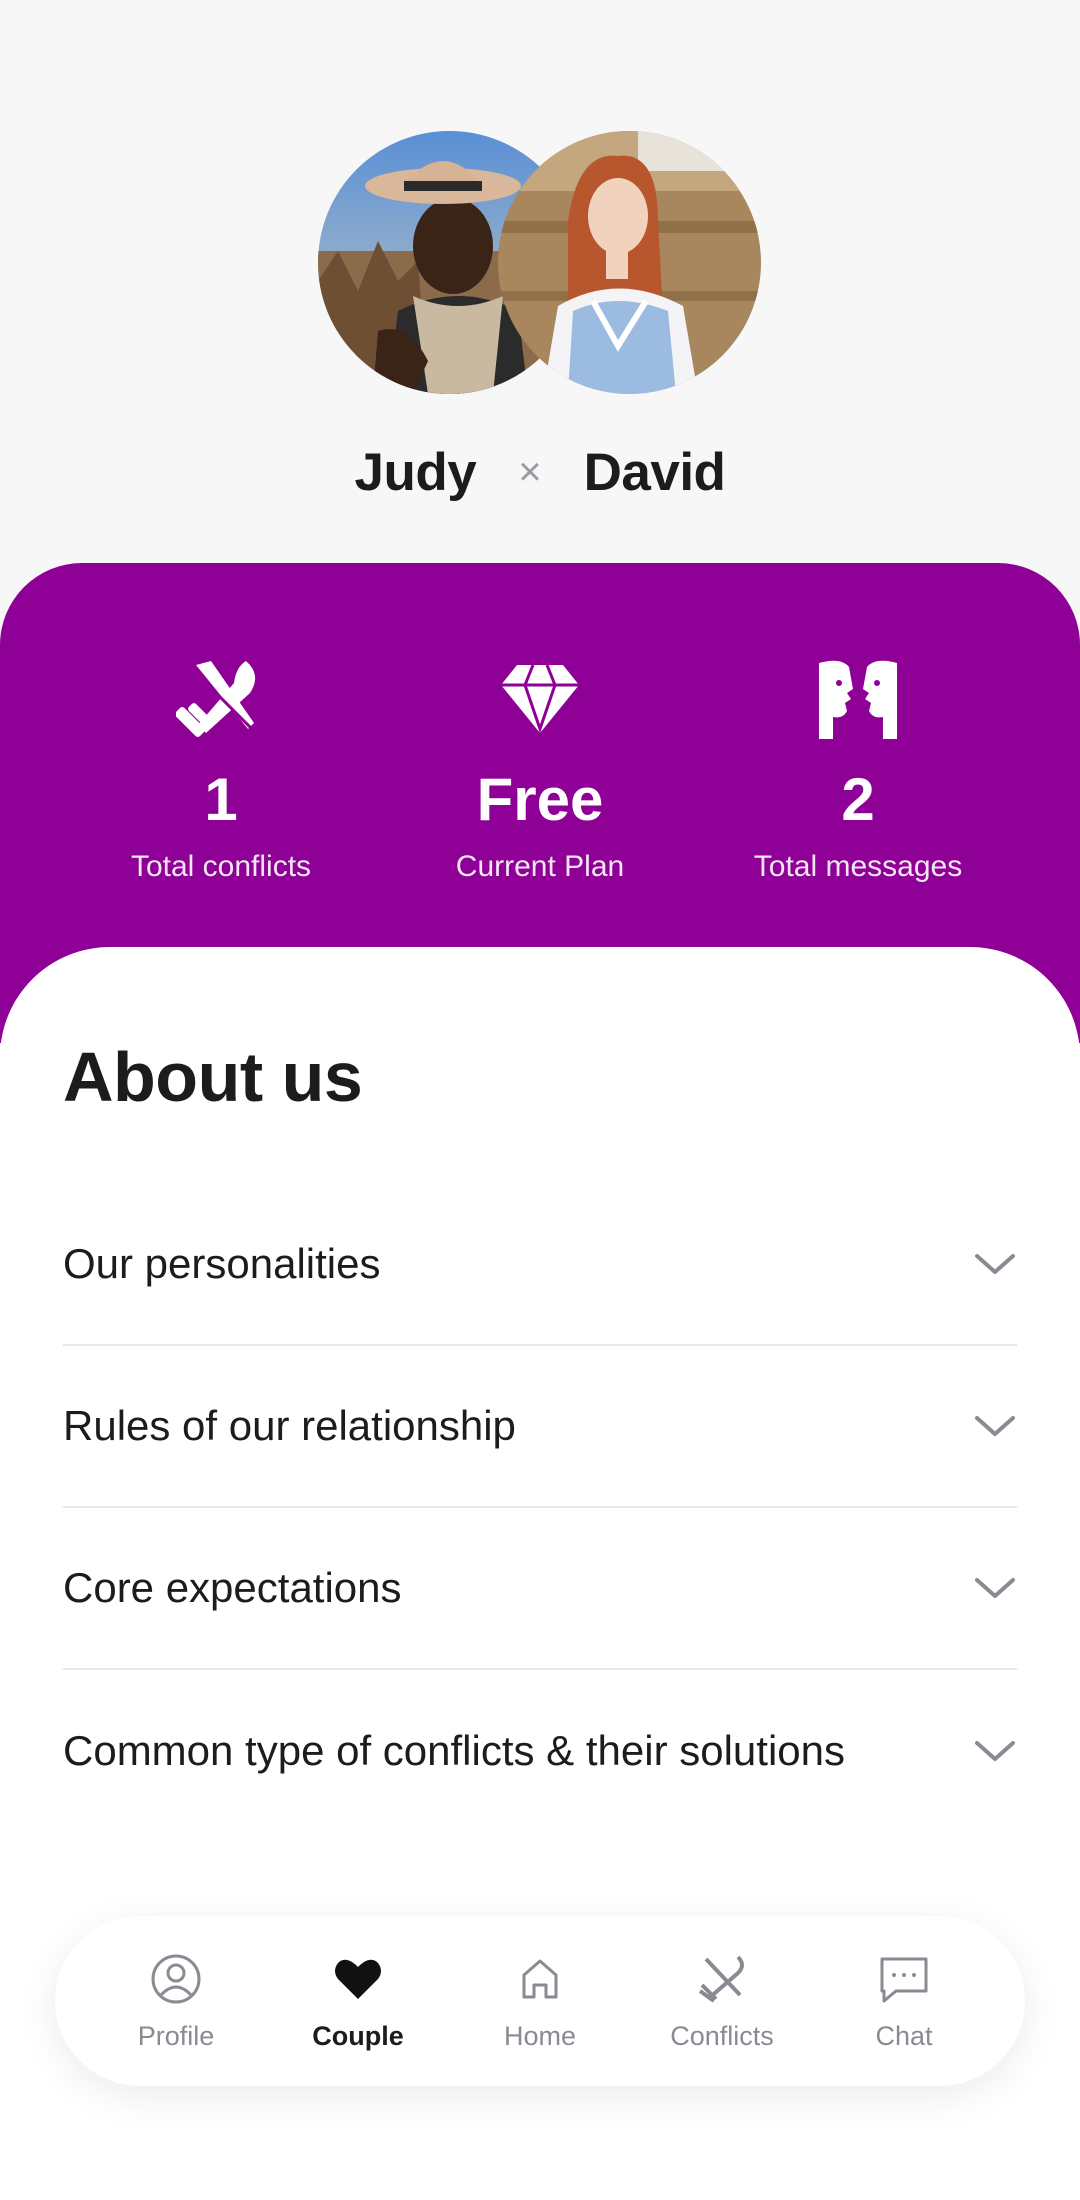 Image resolution: width=1080 pixels, height=2200 pixels. Describe the element at coordinates (415, 472) in the screenshot. I see `partner-one-name: Judy` at that location.